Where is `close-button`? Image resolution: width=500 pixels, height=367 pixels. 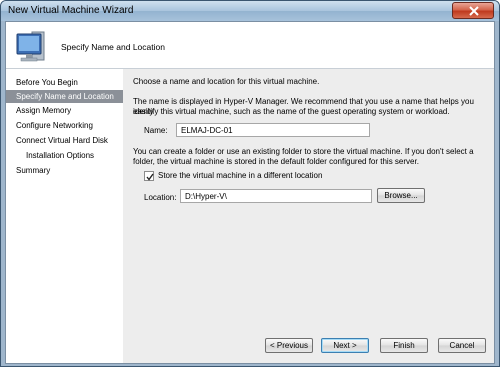 close-button is located at coordinates (473, 10).